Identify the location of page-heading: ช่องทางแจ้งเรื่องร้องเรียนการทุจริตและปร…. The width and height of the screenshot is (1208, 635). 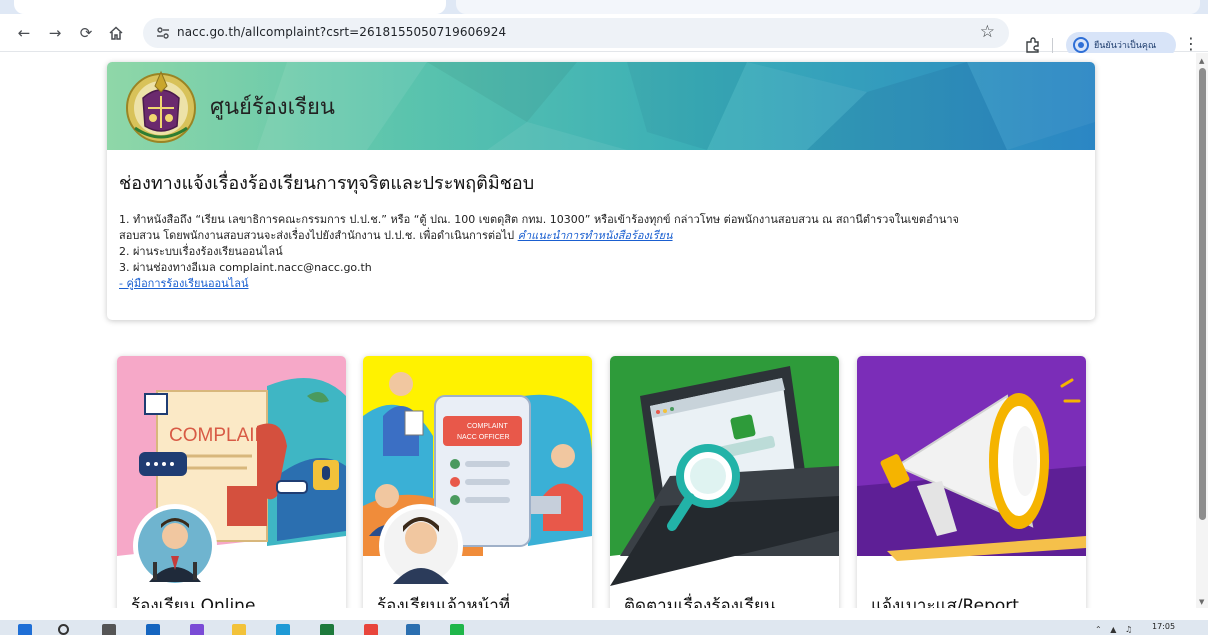
(327, 183).